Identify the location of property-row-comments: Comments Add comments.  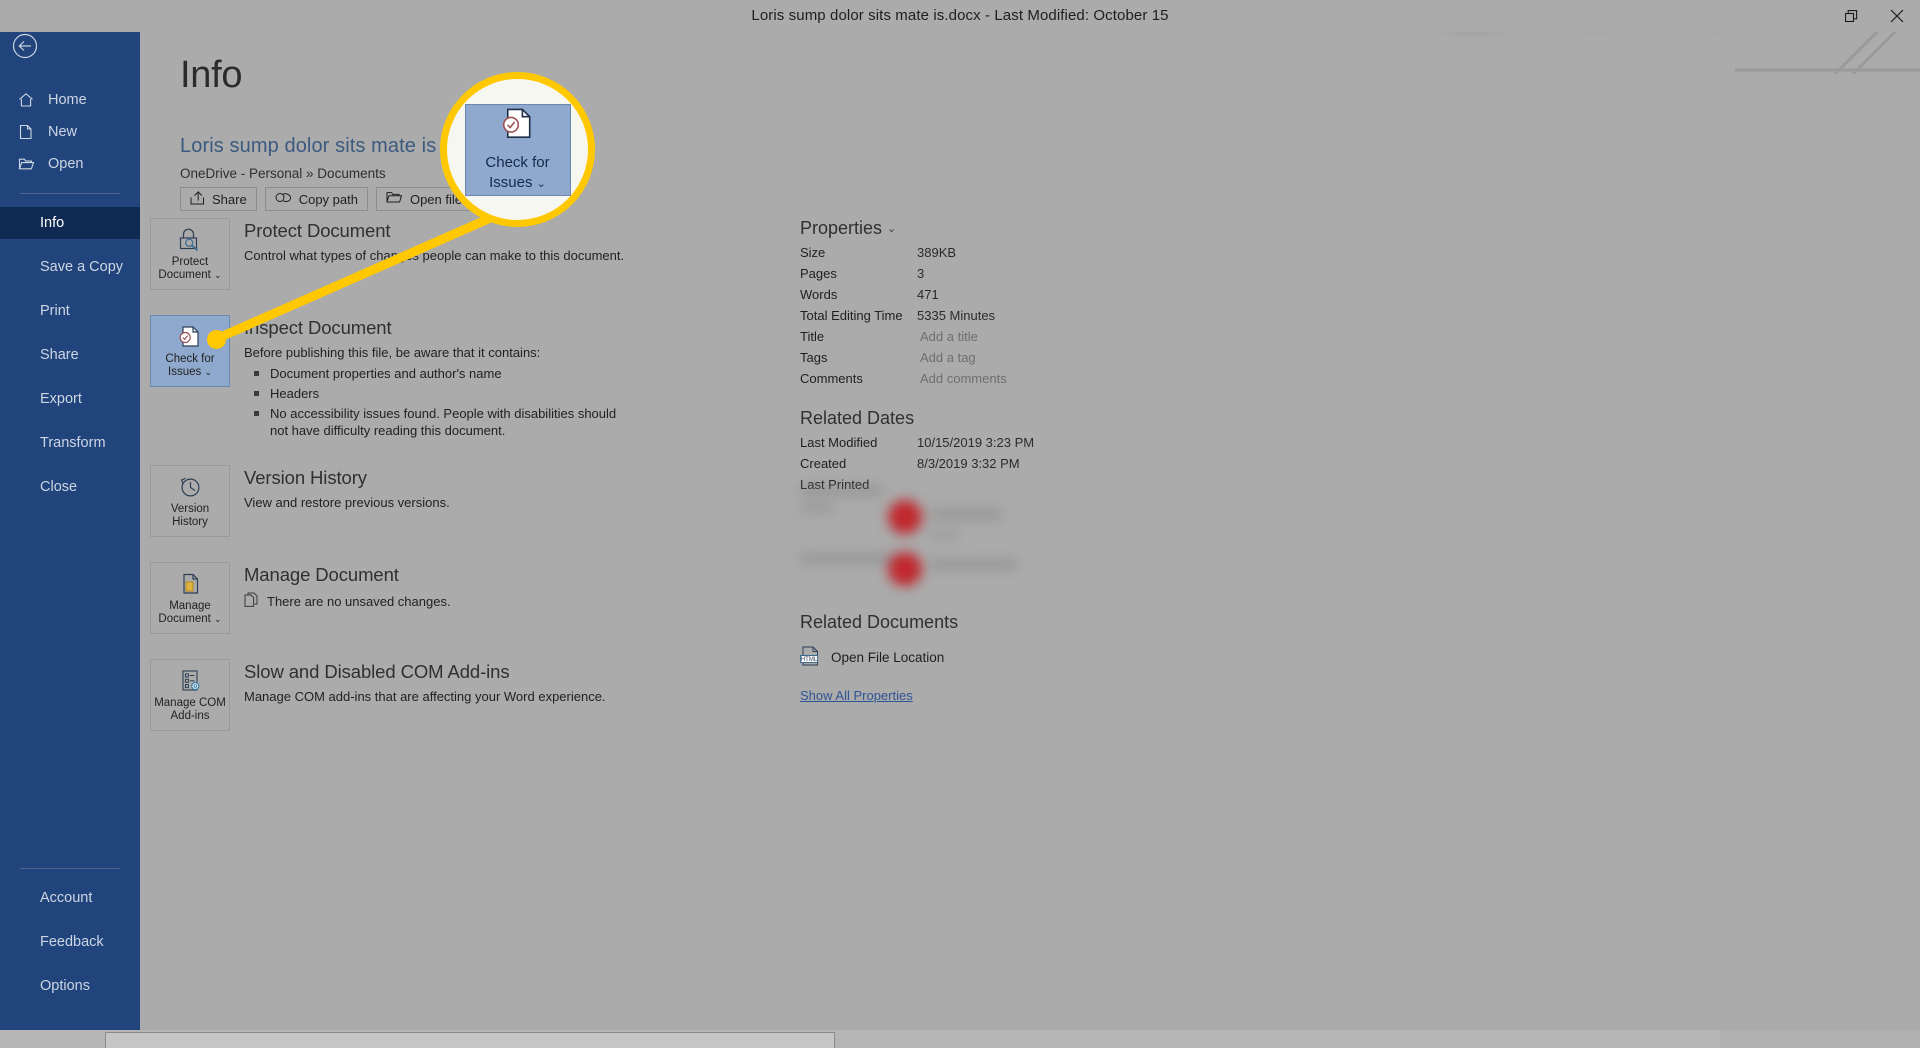
(1030, 378).